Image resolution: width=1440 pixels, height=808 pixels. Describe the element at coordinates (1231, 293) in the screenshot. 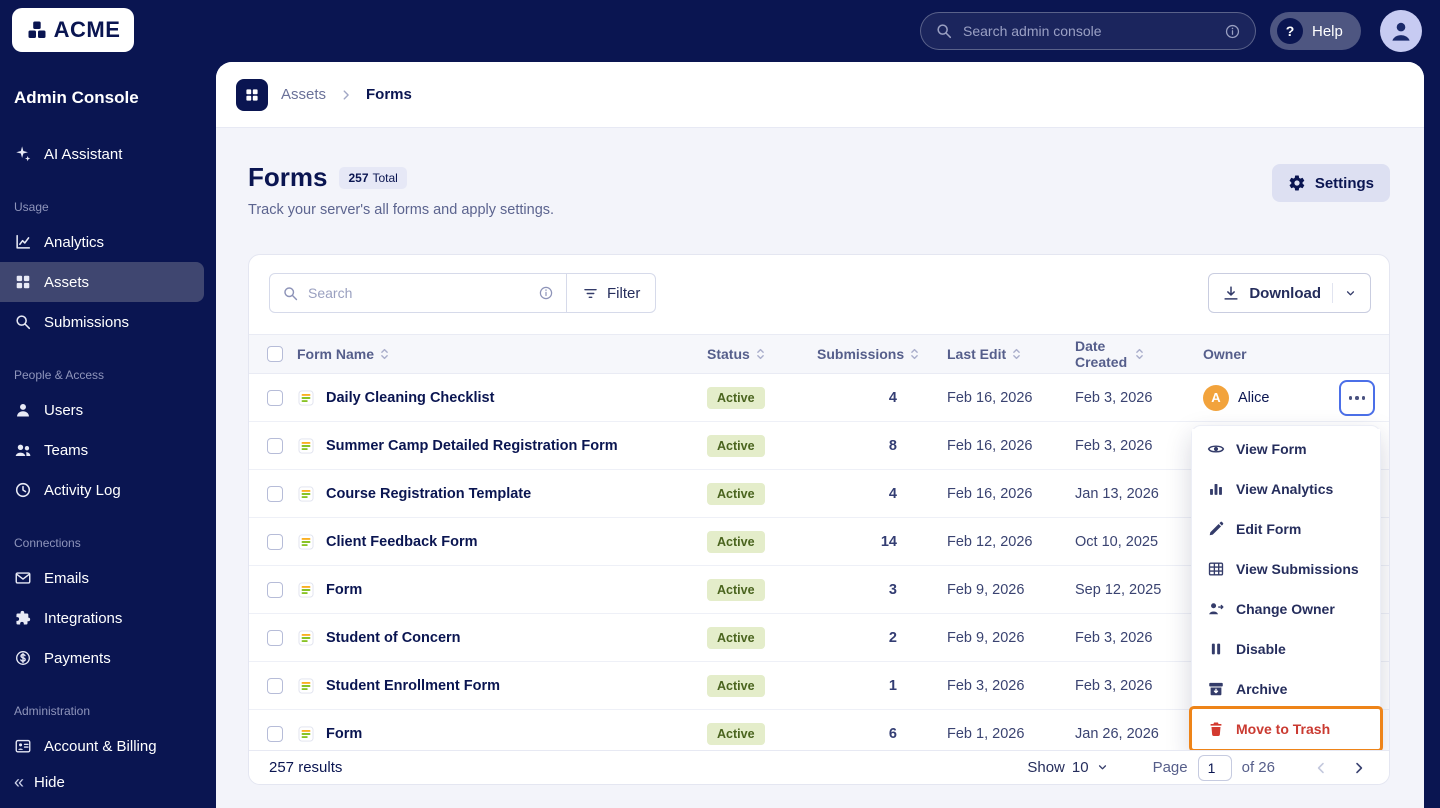

I see `download-icon` at that location.